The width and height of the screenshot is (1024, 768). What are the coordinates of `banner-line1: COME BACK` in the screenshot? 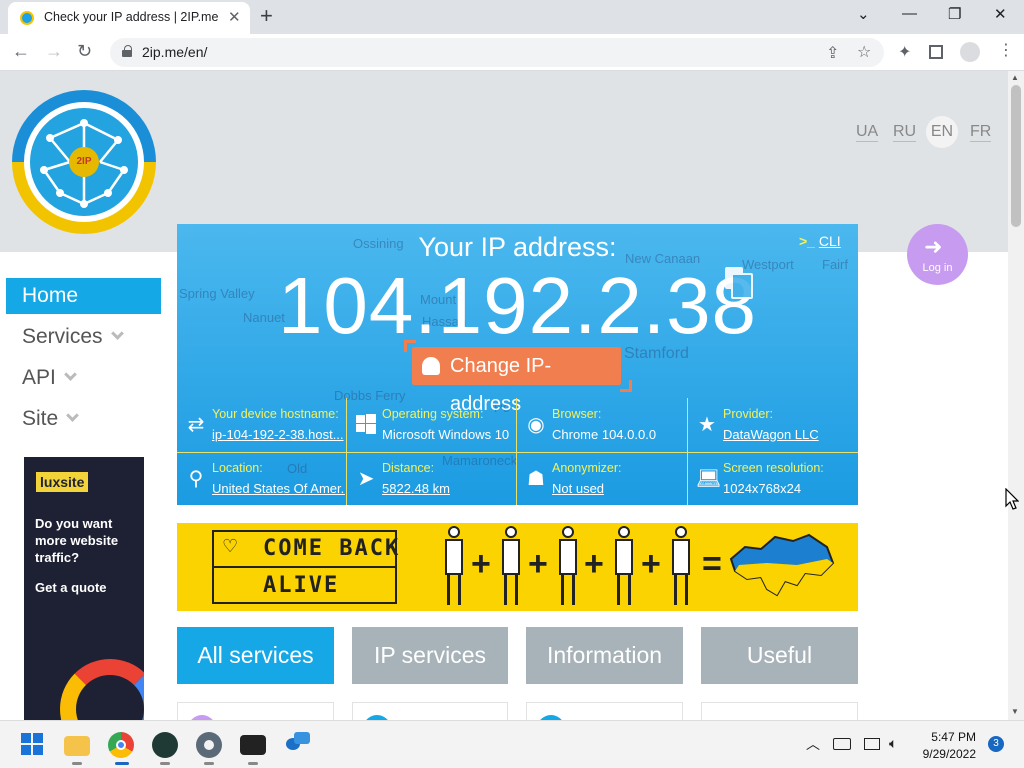 It's located at (332, 548).